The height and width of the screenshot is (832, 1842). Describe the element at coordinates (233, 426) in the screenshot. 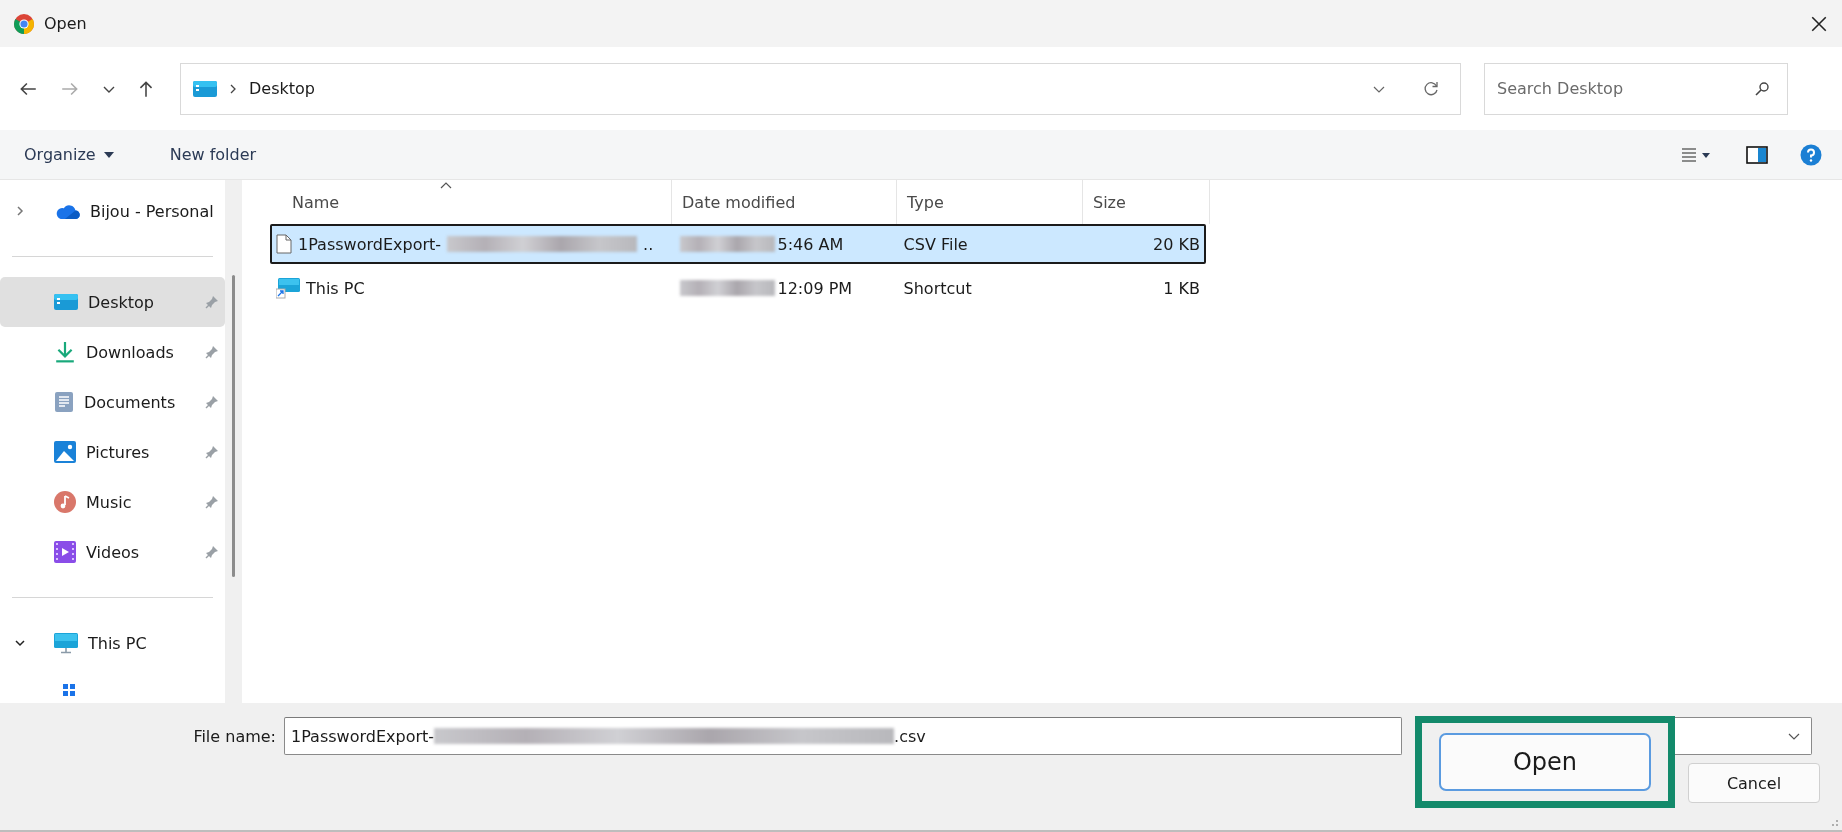

I see `scrollbar` at that location.